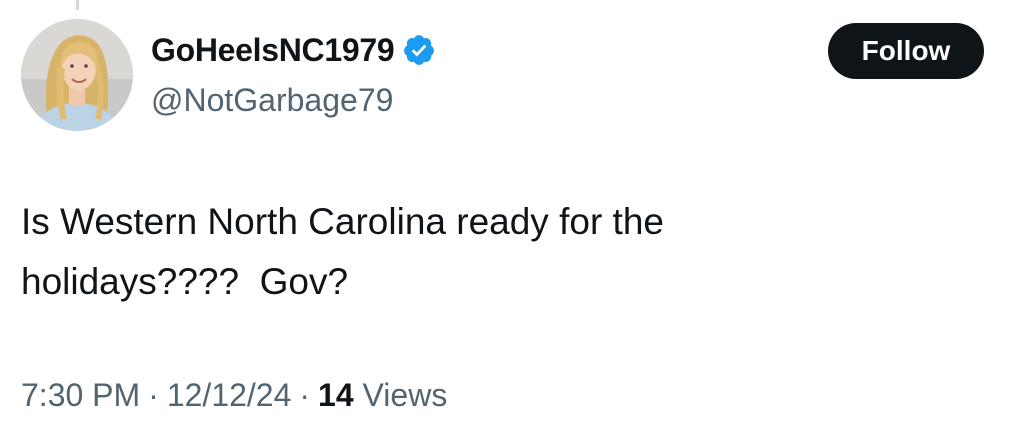 Image resolution: width=1024 pixels, height=427 pixels. I want to click on views-count: 14, so click(336, 395).